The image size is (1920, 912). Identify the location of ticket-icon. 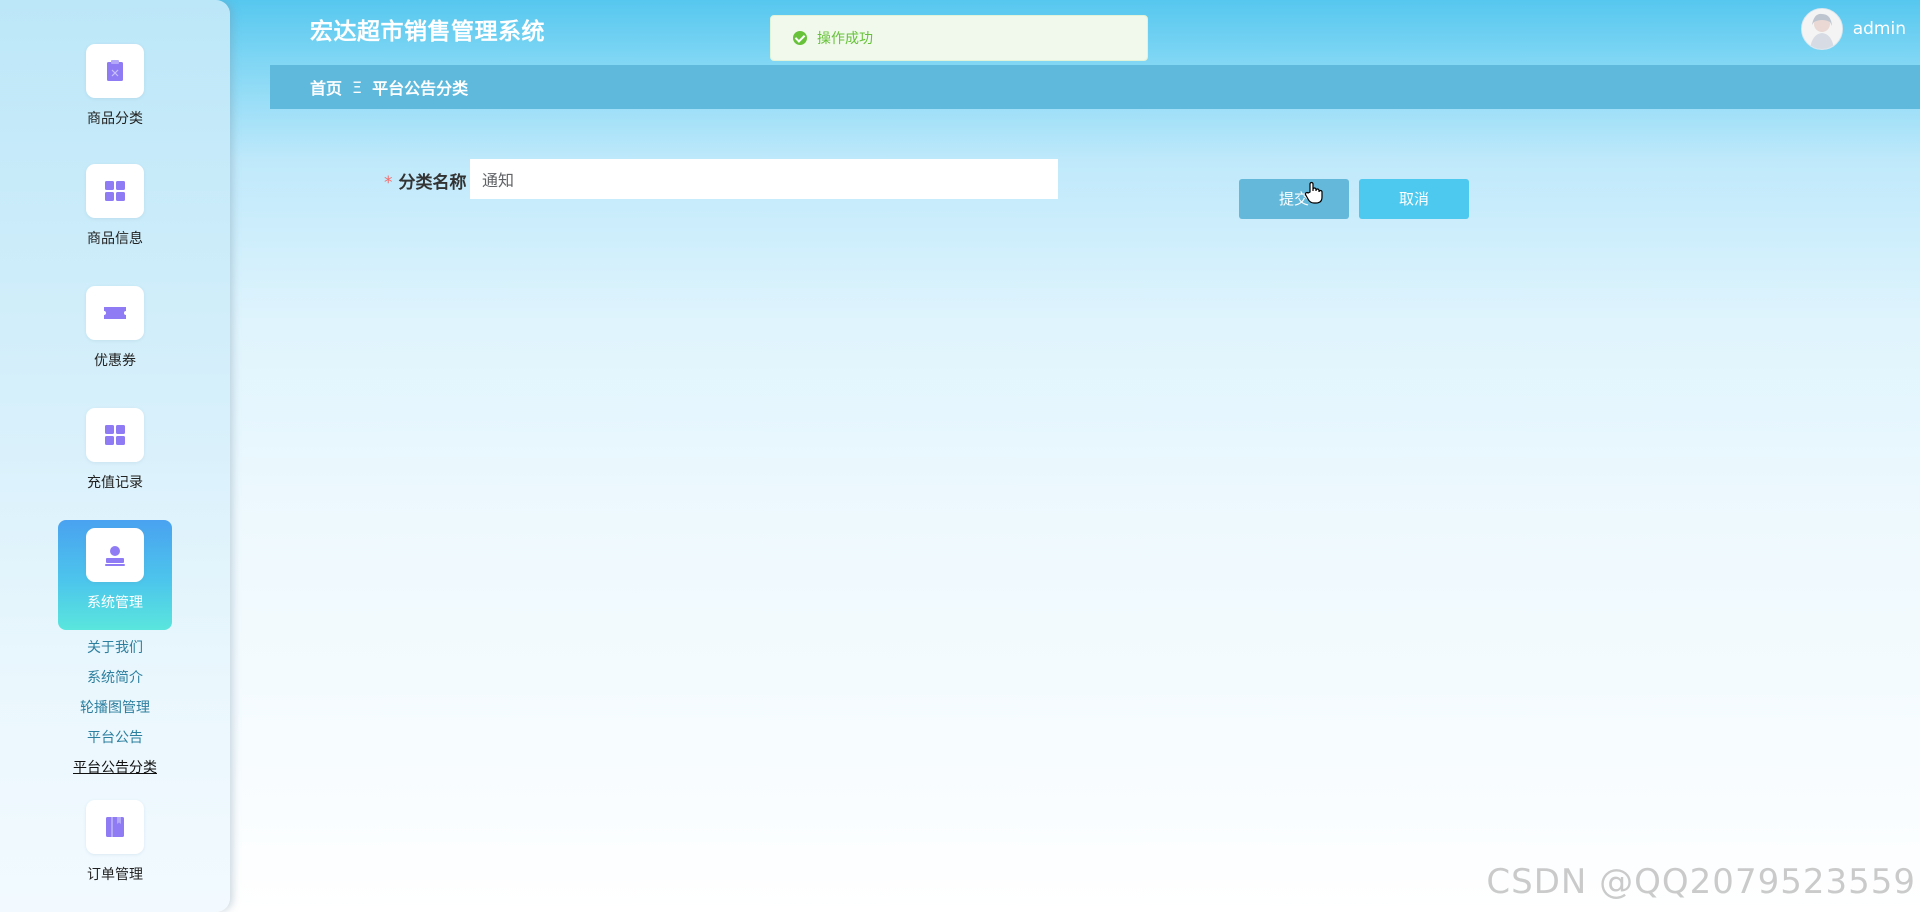
(115, 313).